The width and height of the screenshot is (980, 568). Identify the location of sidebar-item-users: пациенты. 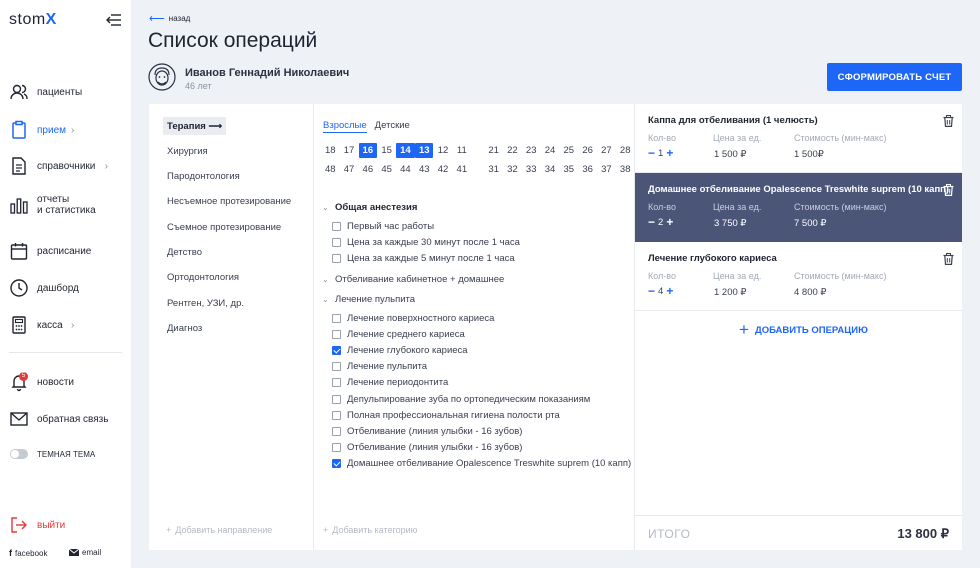
(65, 92).